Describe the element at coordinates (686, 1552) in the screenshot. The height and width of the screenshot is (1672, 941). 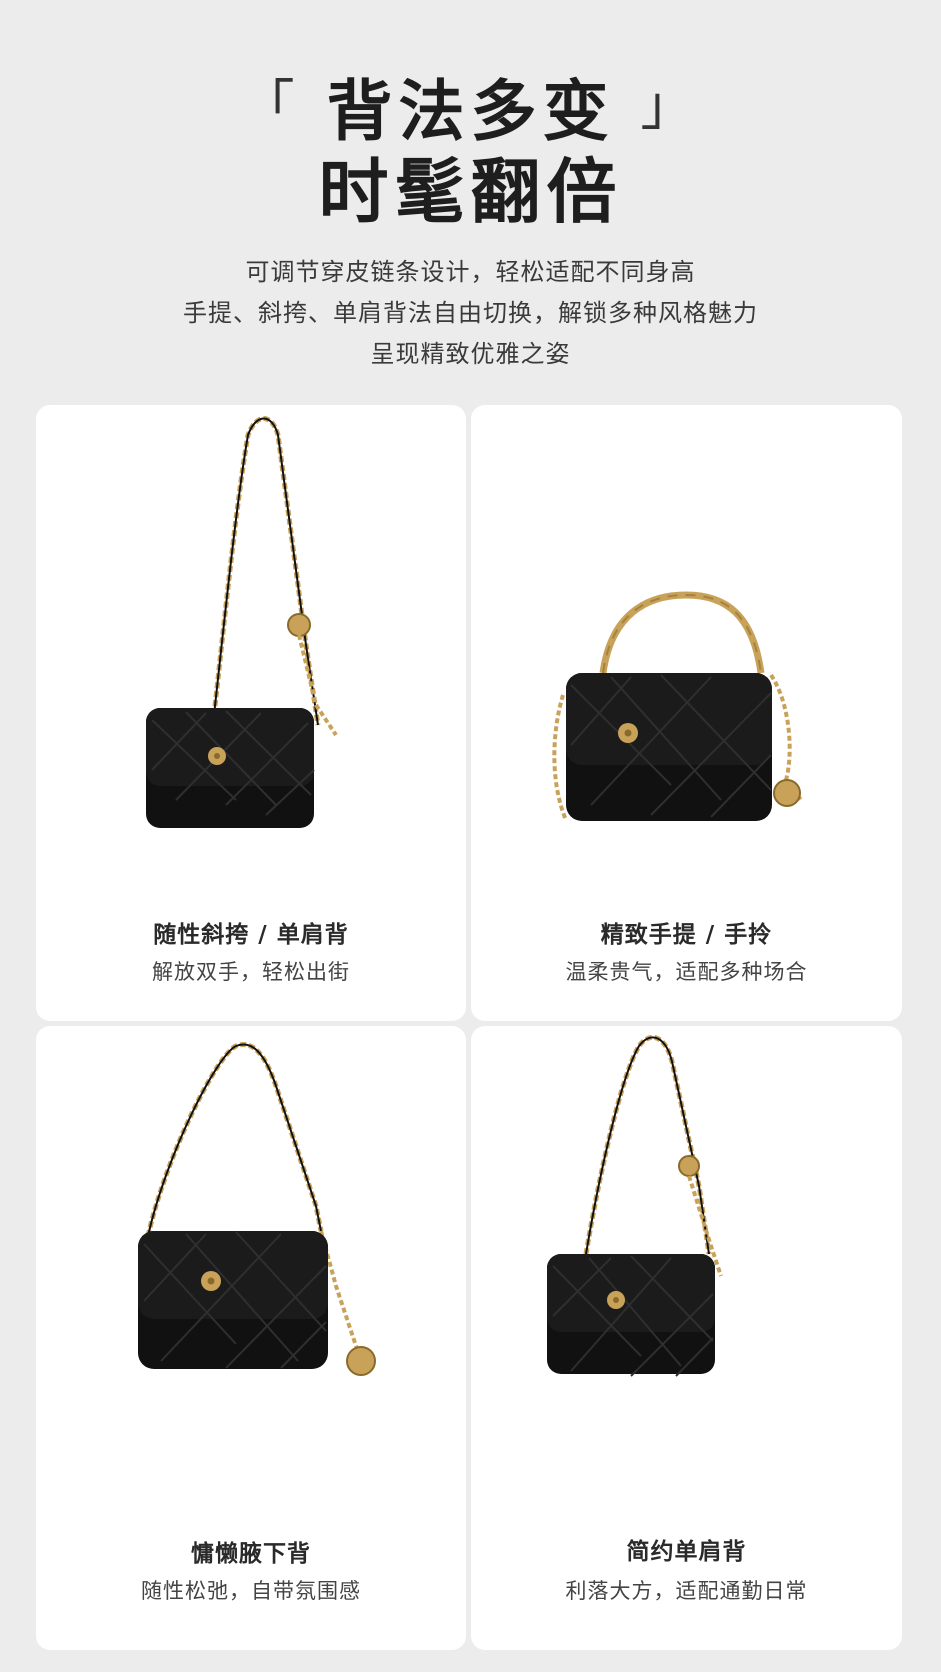
I see `card-title: 简约单肩背` at that location.